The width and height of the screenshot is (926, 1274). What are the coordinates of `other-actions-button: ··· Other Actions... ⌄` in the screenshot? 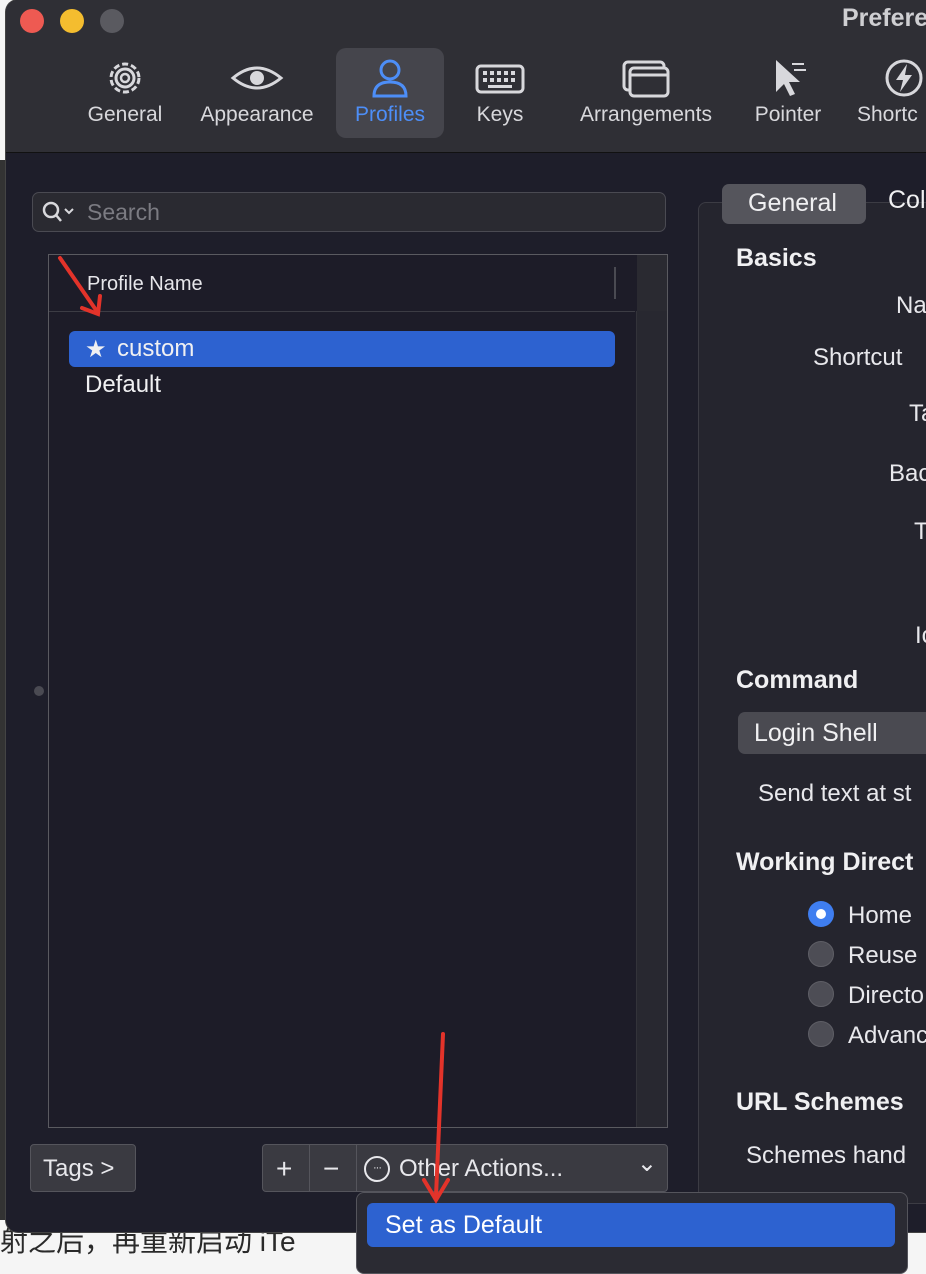 It's located at (512, 1168).